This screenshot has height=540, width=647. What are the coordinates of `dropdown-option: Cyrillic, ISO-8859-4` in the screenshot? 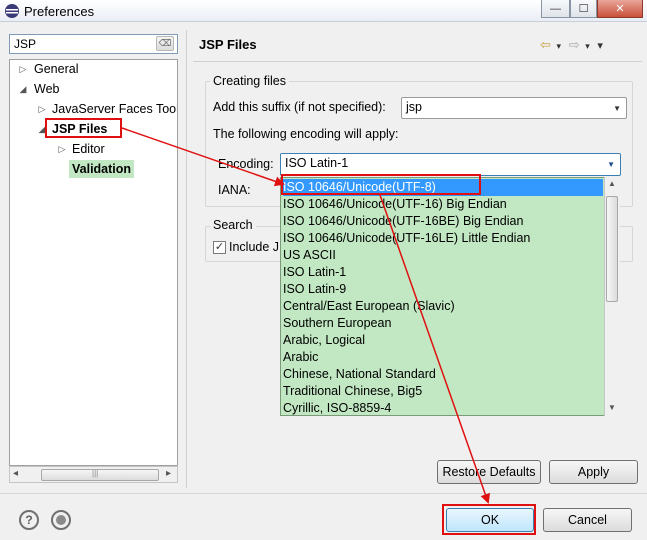 It's located at (337, 407).